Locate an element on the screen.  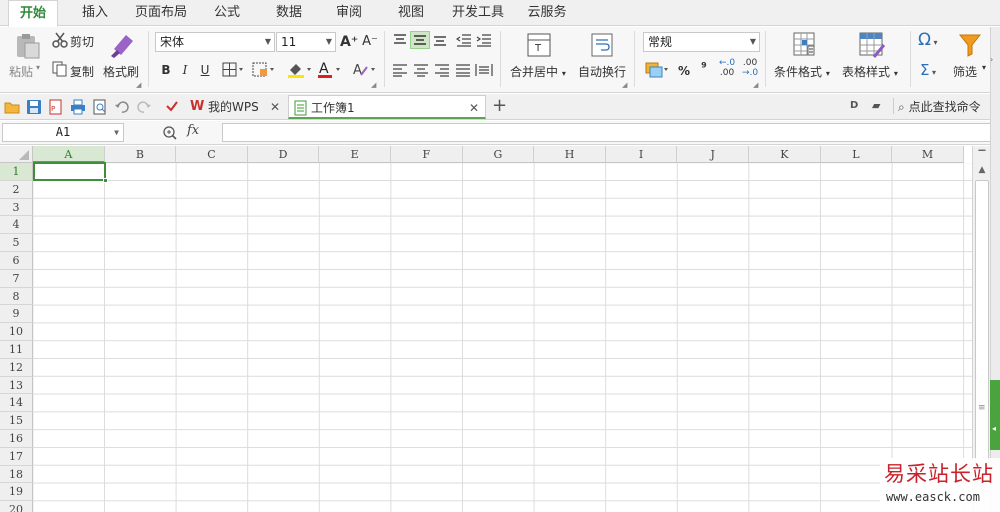
open-folder-icon is located at coordinates (12, 107).